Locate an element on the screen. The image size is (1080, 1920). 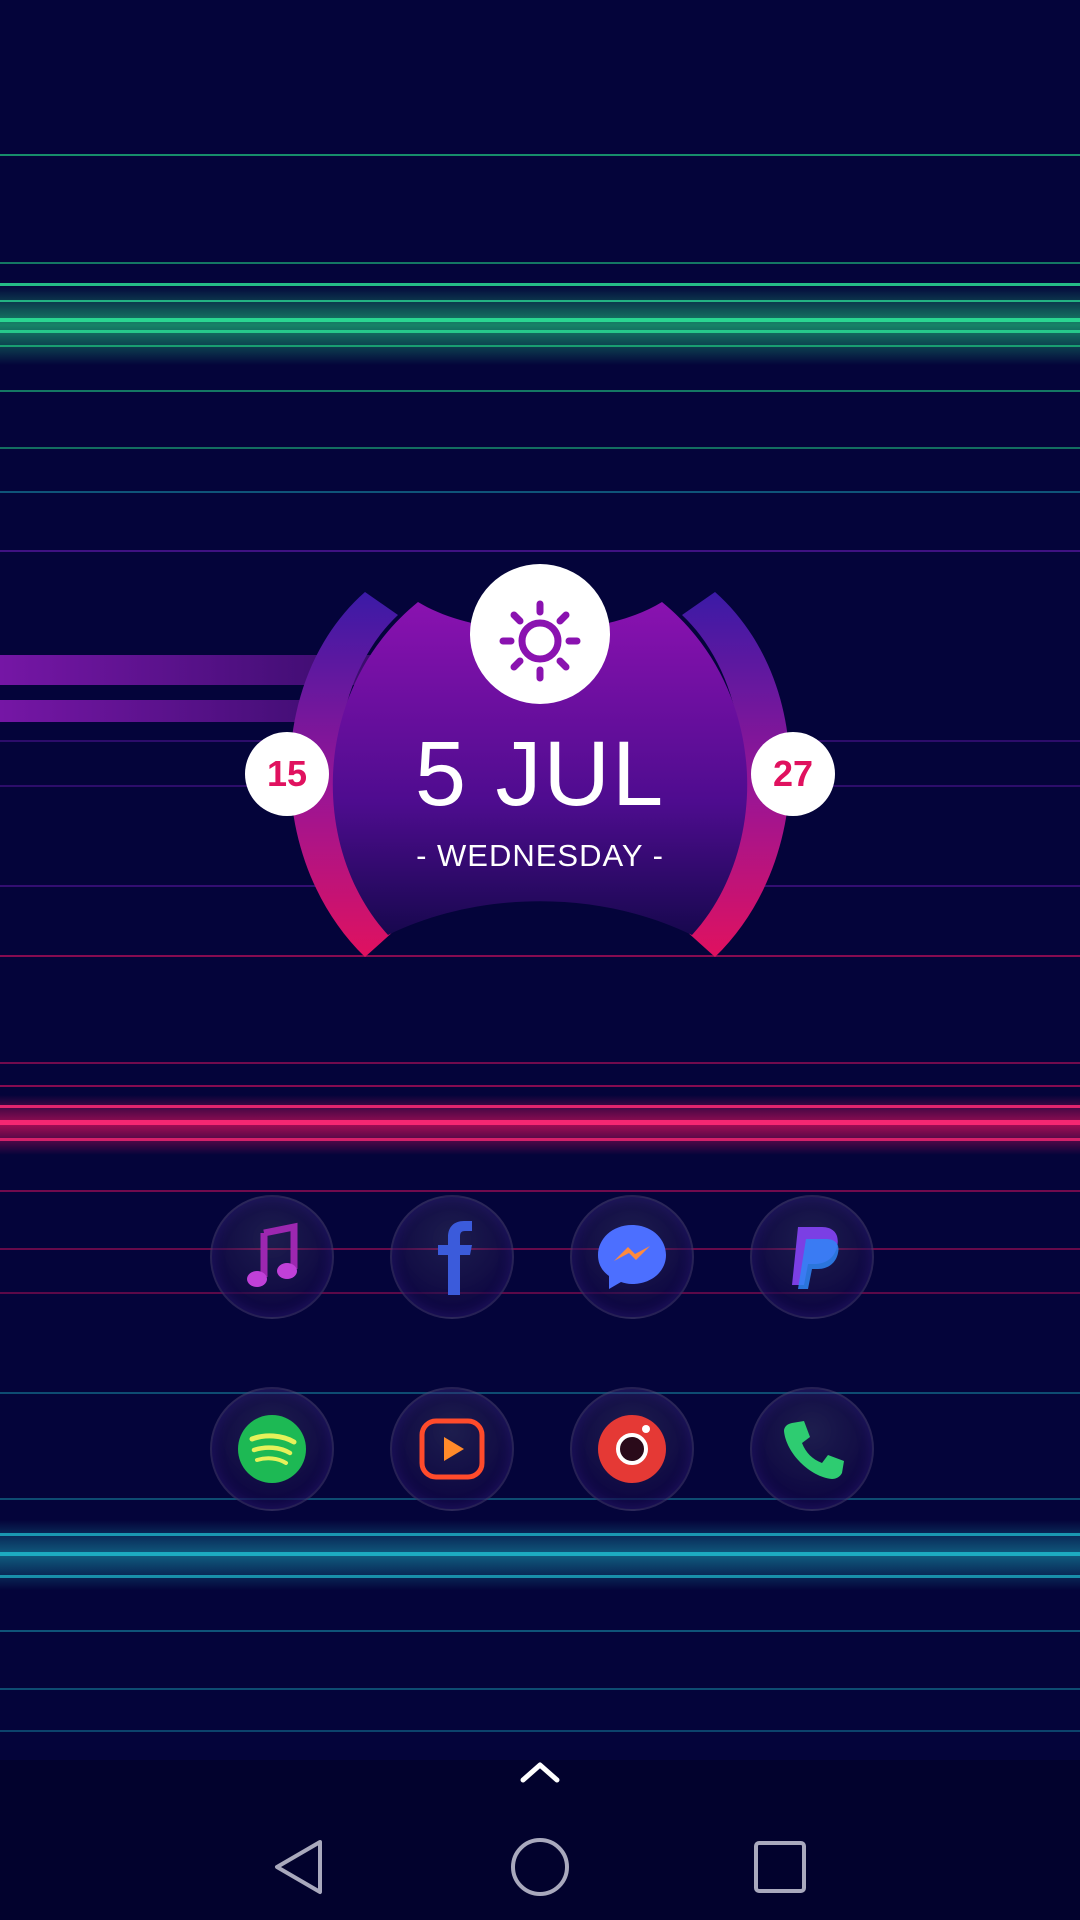
app-messenger is located at coordinates (632, 1257).